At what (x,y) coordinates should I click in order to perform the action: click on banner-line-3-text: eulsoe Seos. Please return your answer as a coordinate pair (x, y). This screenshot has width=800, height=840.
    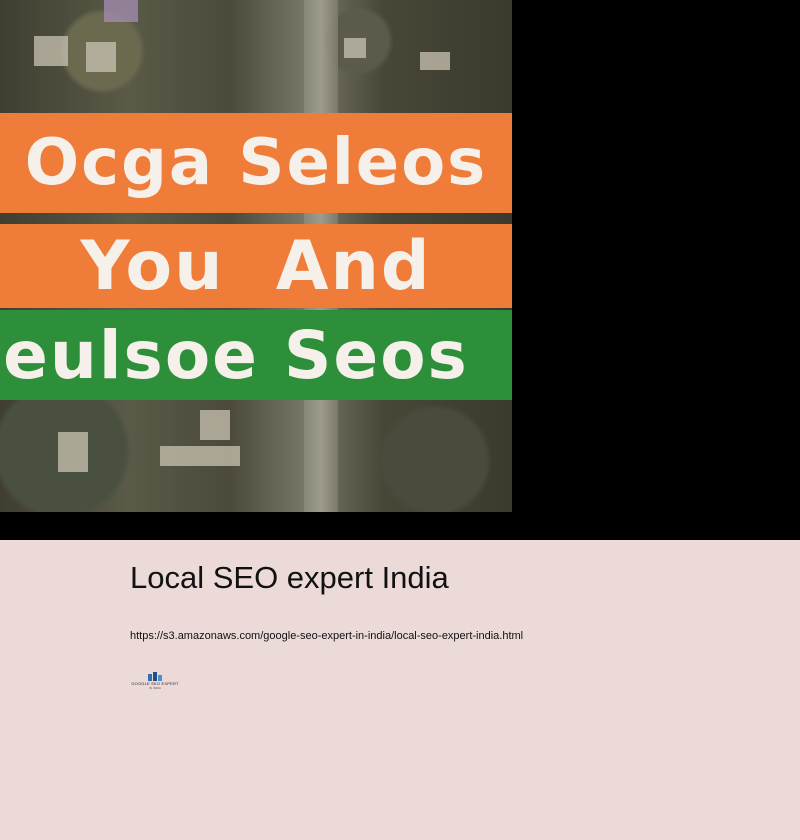
    Looking at the image, I should click on (236, 355).